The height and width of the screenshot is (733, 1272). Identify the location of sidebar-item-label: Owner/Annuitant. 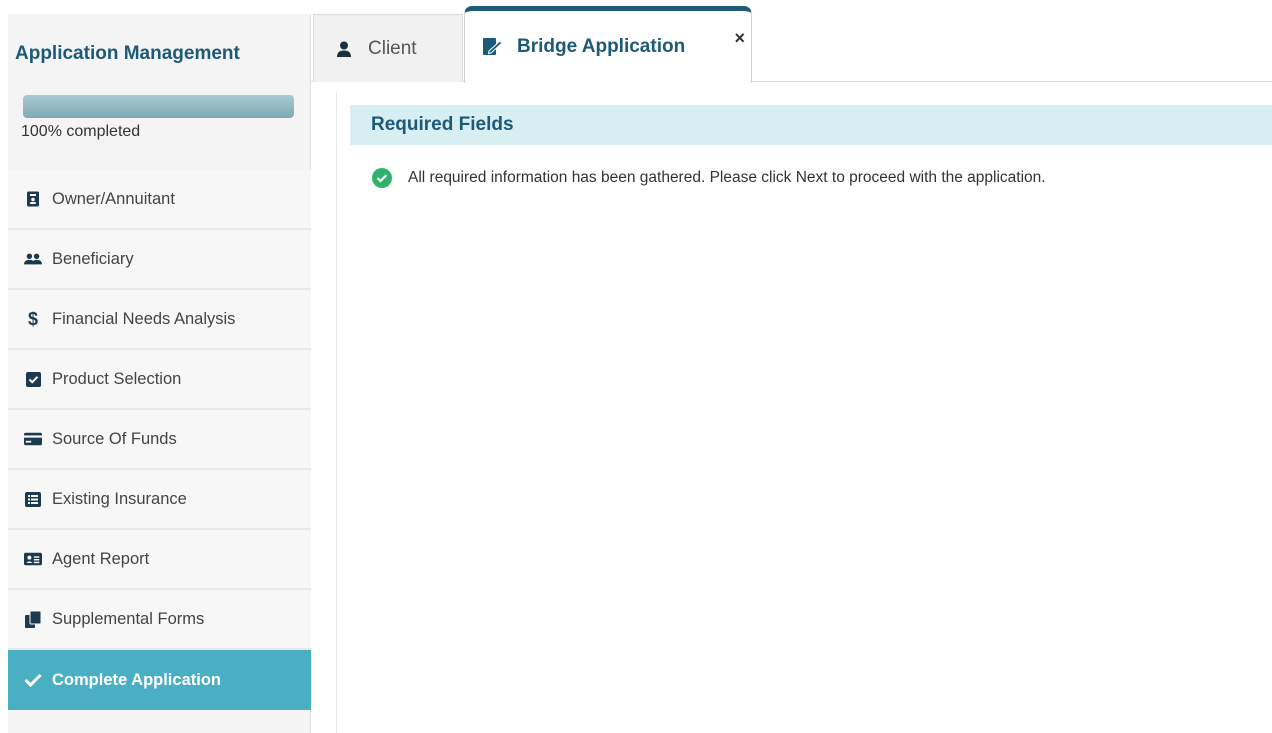
(113, 198).